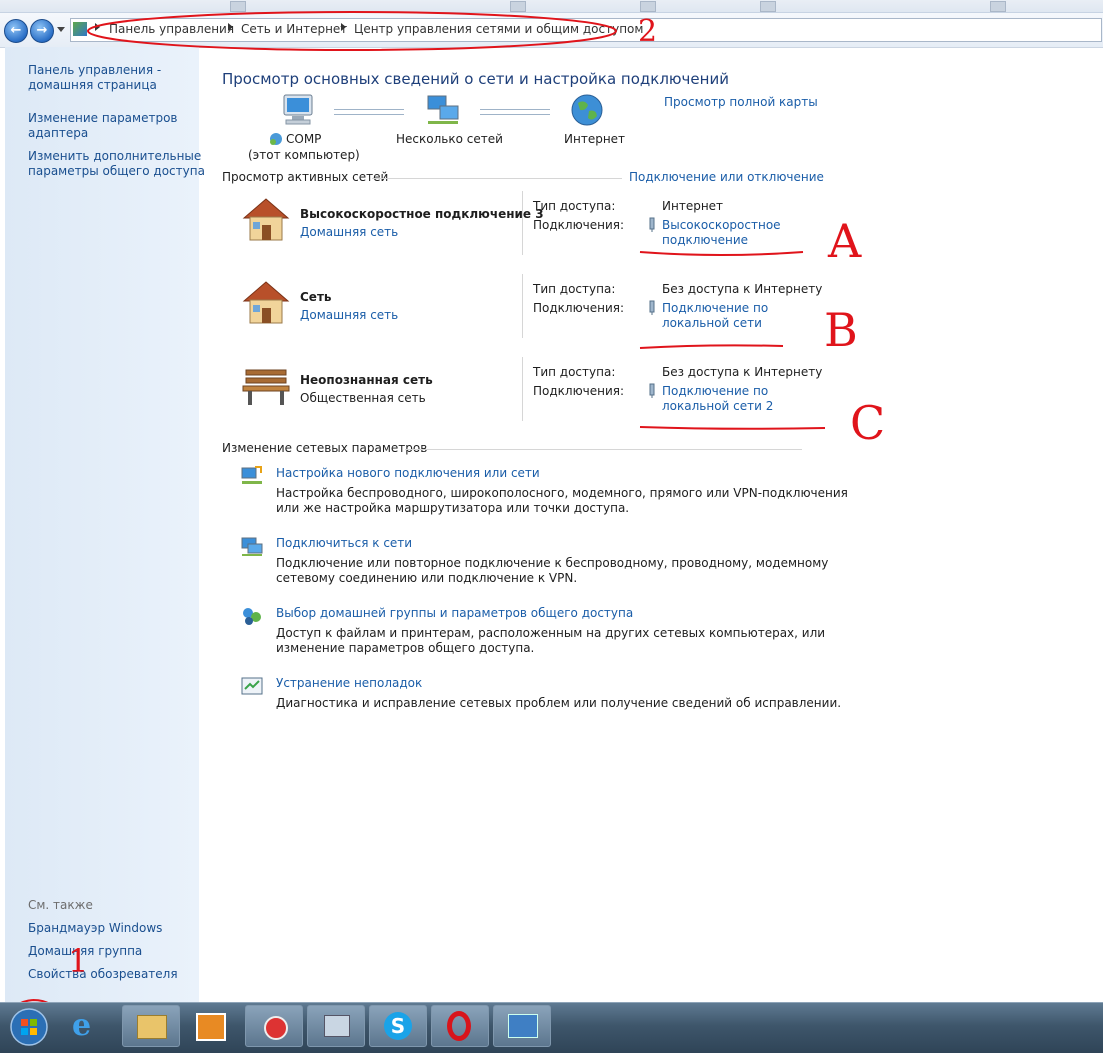  I want to click on taskbar-app-explorer, so click(151, 1026).